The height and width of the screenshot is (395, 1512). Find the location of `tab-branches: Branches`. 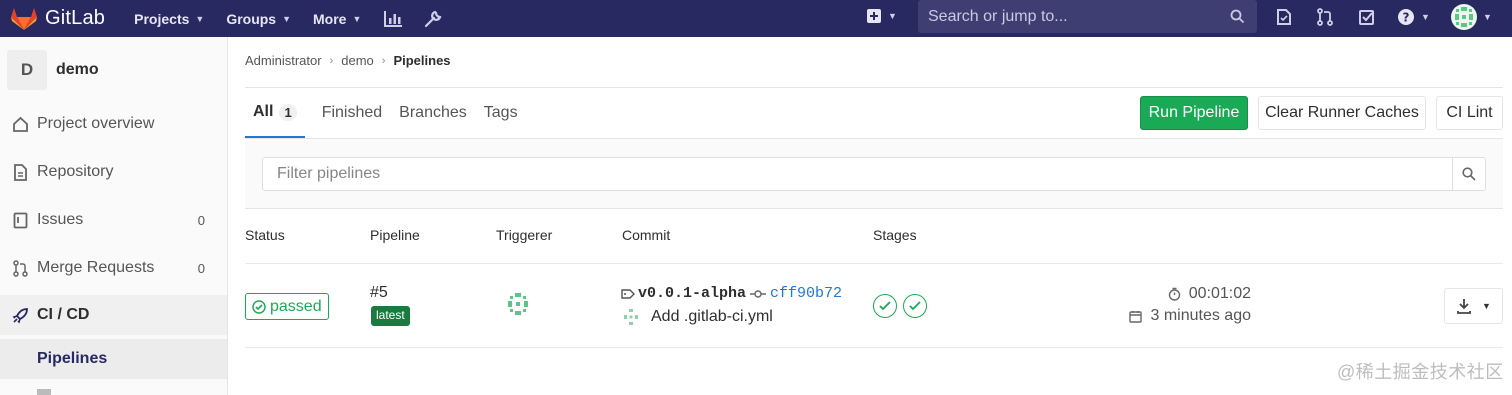

tab-branches: Branches is located at coordinates (433, 113).